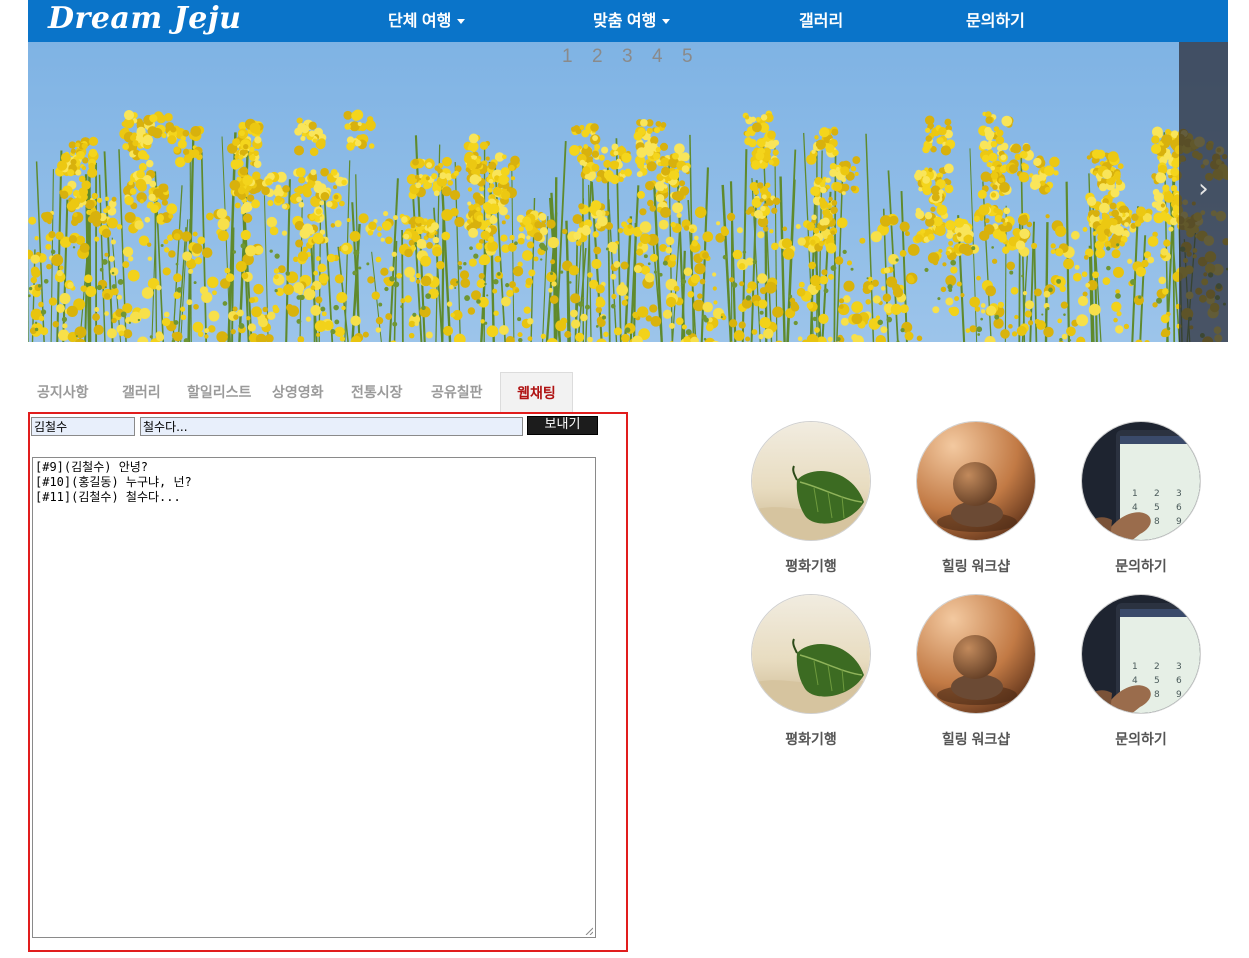  What do you see at coordinates (697, 57) in the screenshot?
I see `carousel-page-5: 5` at bounding box center [697, 57].